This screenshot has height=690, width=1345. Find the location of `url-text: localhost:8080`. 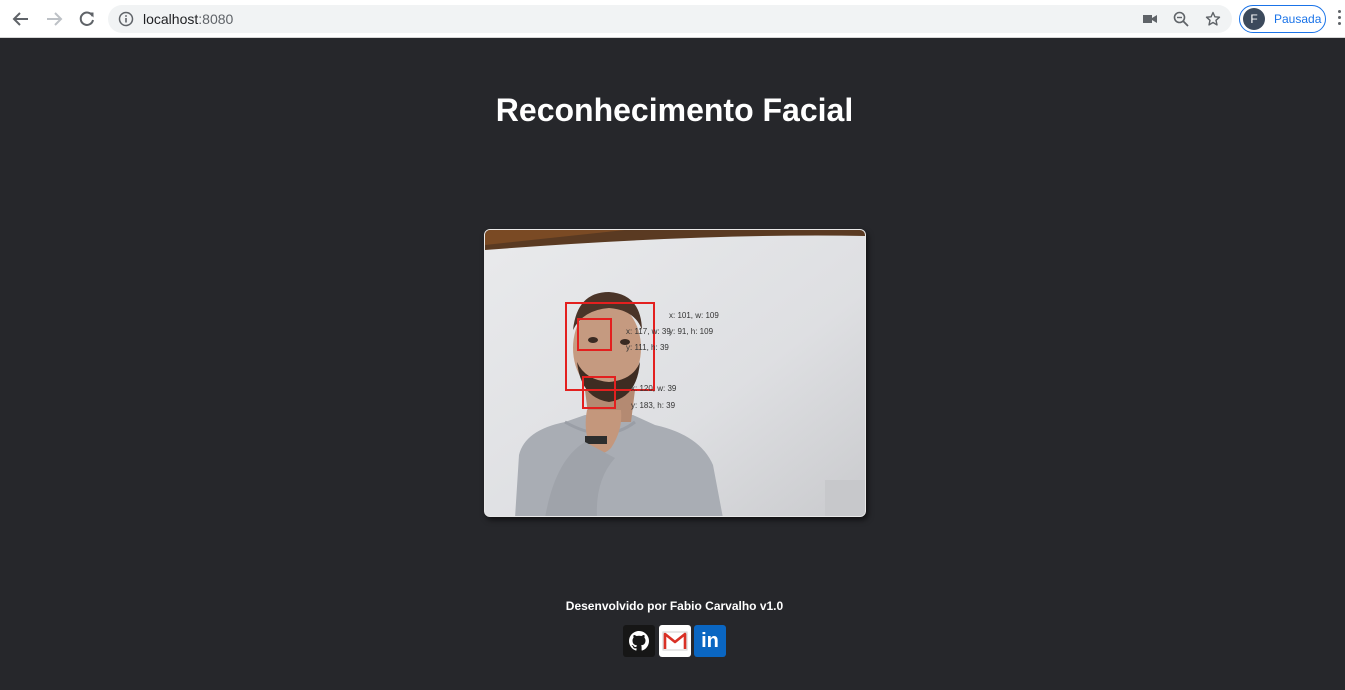

url-text: localhost:8080 is located at coordinates (188, 19).